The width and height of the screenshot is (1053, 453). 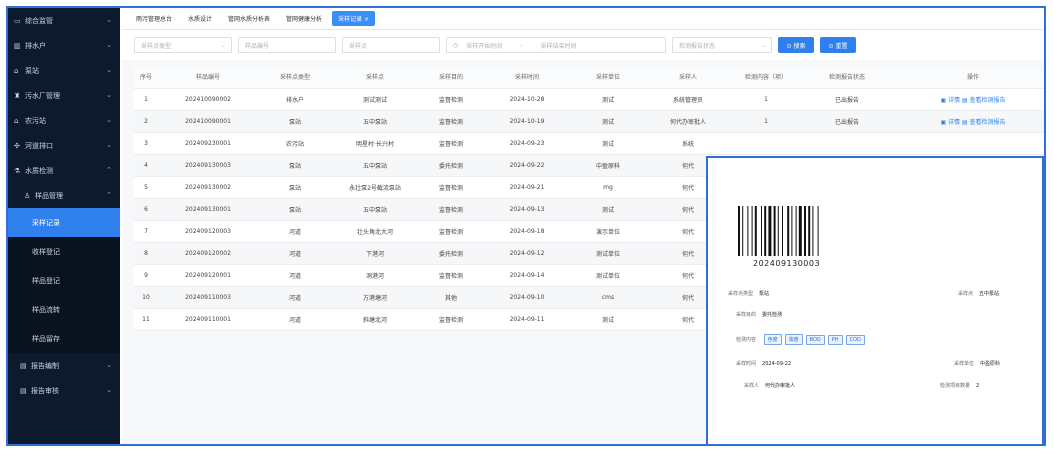 What do you see at coordinates (64, 309) in the screenshot?
I see `sidebar-sub-transfer: 样品流转` at bounding box center [64, 309].